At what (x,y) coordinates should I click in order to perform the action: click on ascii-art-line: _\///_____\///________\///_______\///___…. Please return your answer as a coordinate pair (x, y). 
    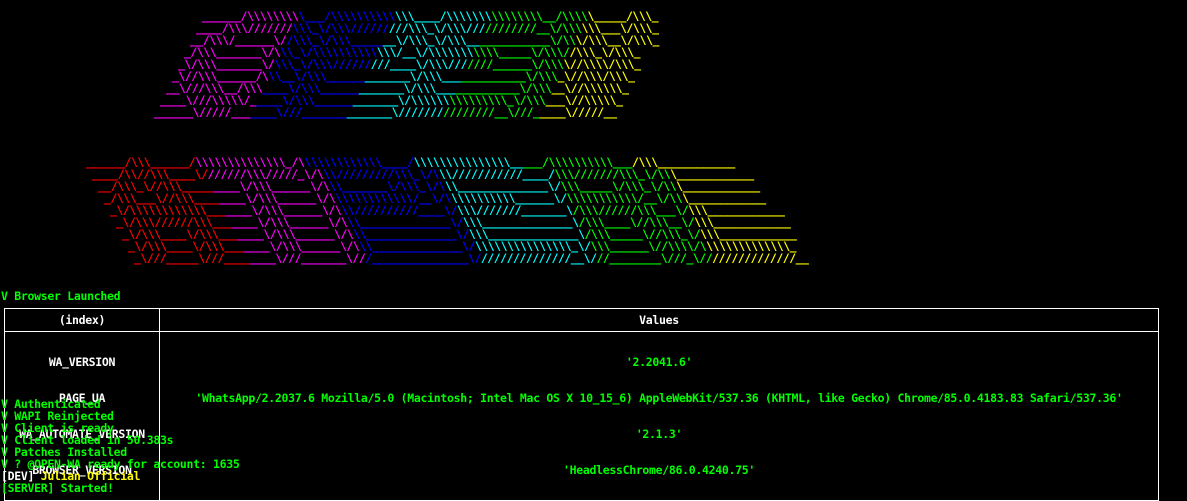
    Looking at the image, I should click on (471, 258).